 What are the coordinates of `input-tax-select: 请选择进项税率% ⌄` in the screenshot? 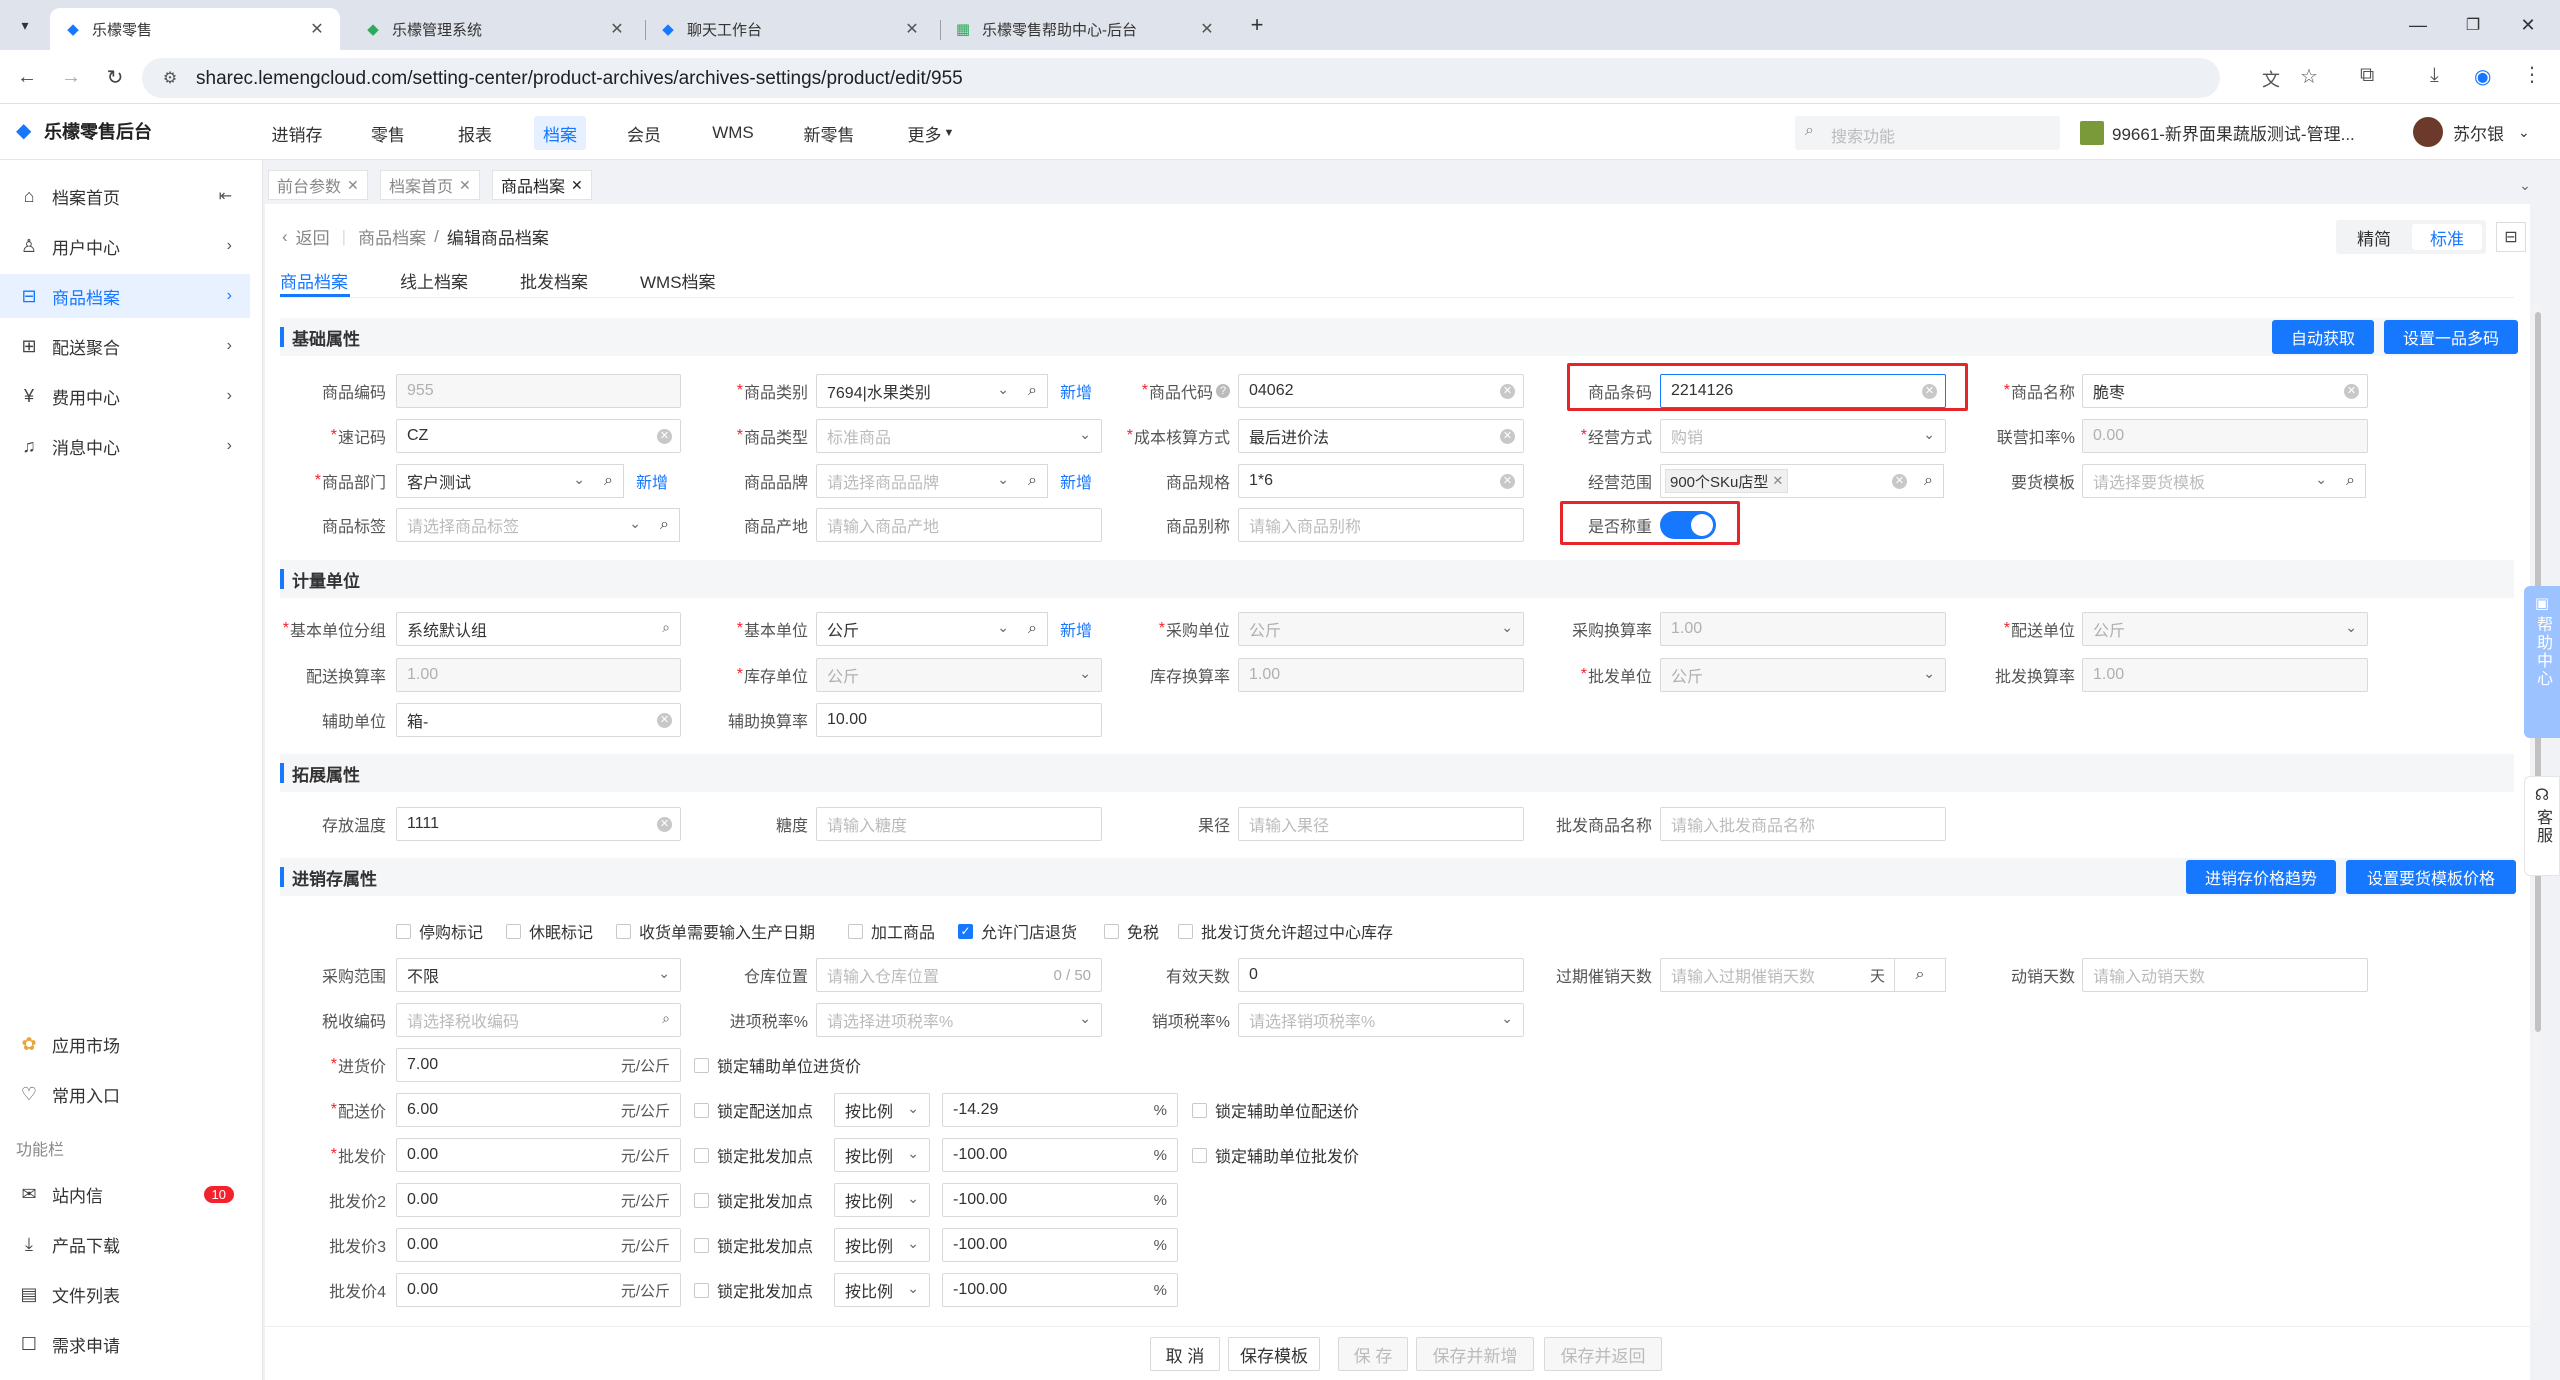 It's located at (959, 1020).